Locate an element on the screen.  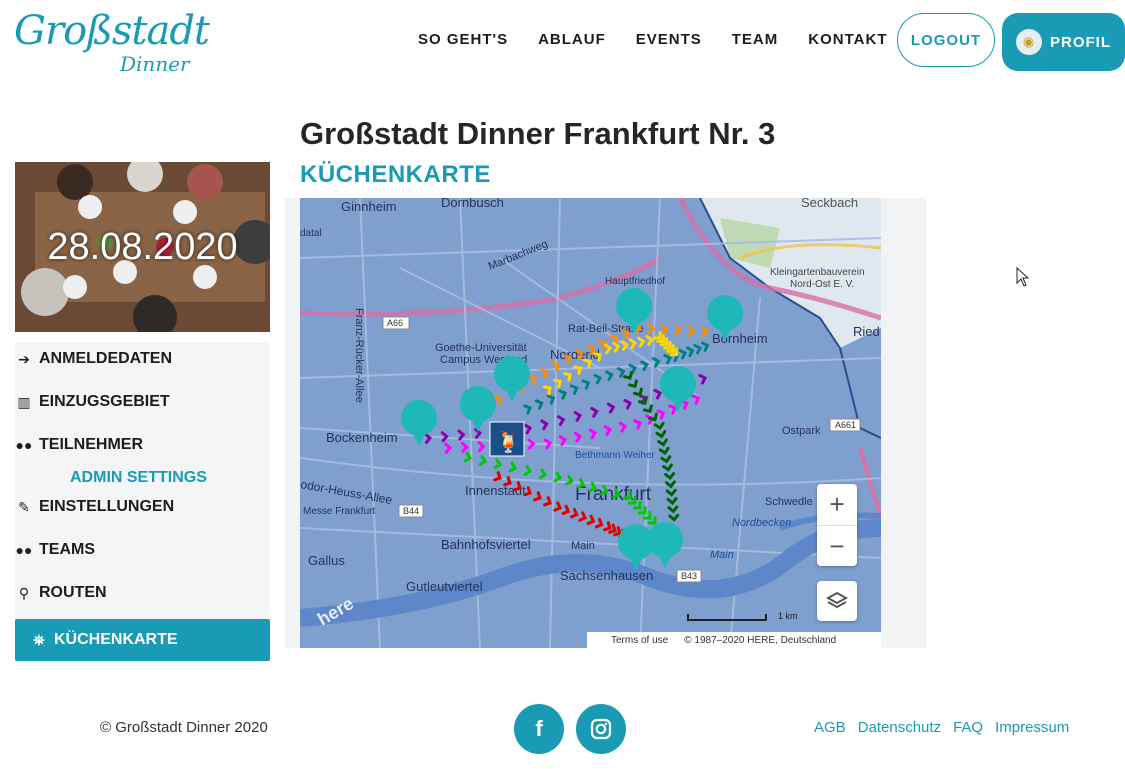
sidebar-item-label: ANMELDEDATEN is located at coordinates (106, 358).